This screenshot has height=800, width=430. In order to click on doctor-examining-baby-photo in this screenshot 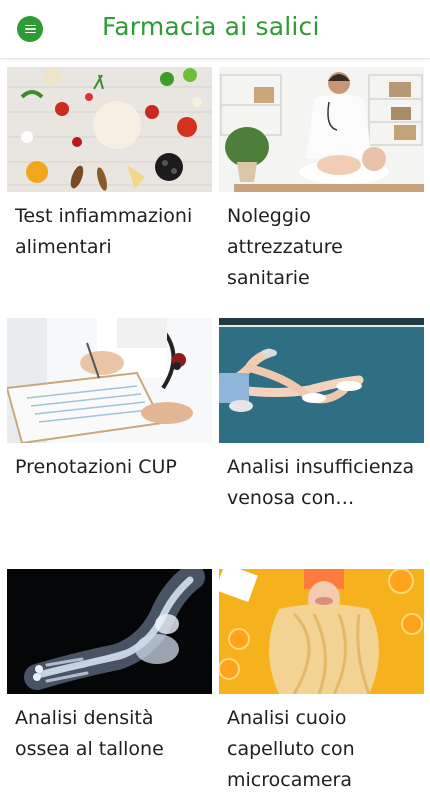, I will do `click(321, 129)`.